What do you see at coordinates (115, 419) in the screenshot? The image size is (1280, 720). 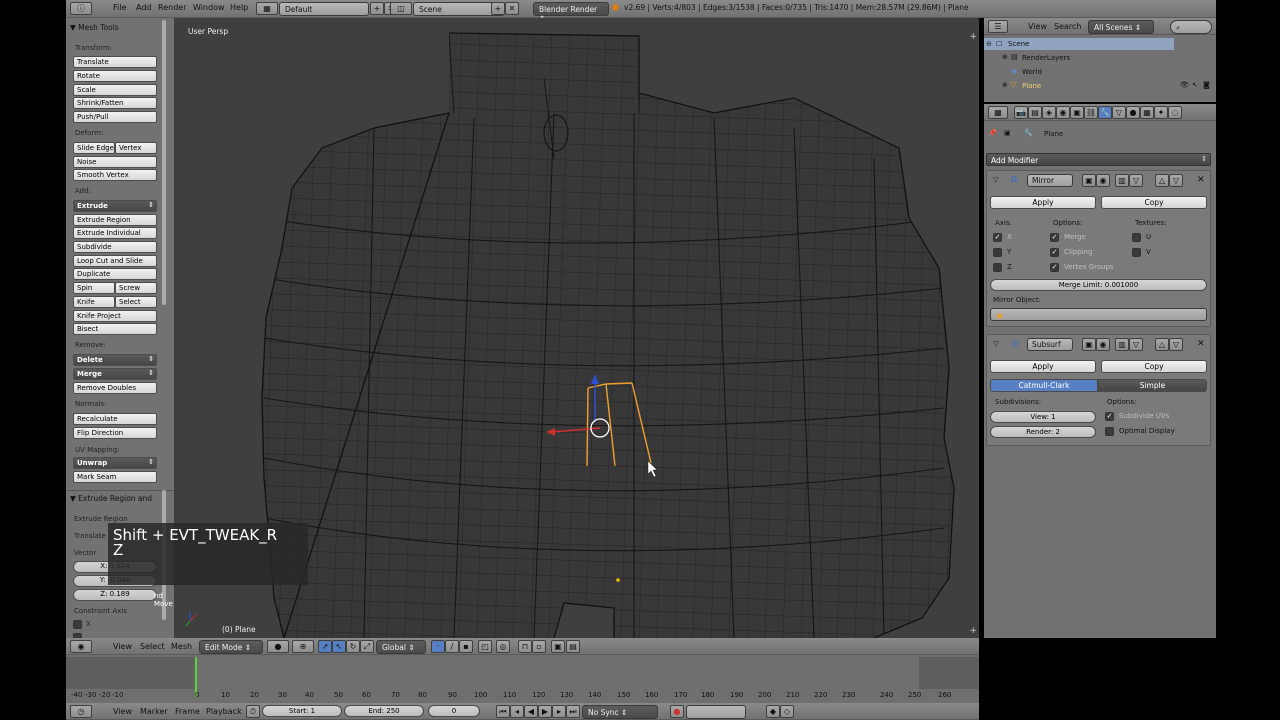 I see `recalculate-button: Recalculate` at bounding box center [115, 419].